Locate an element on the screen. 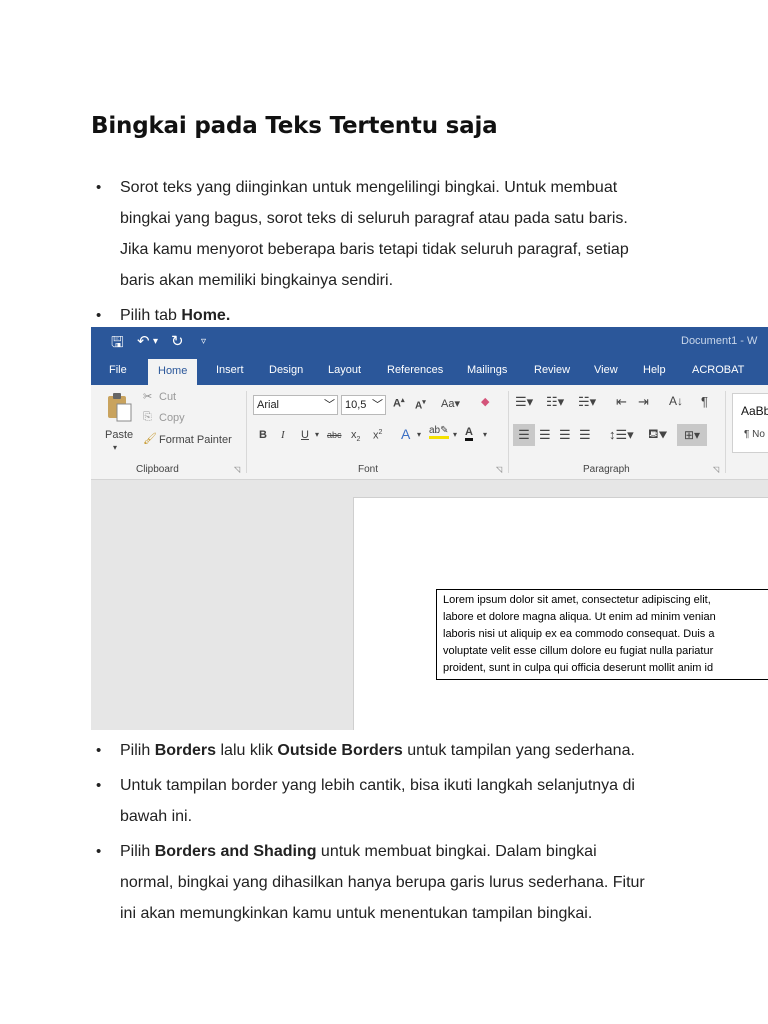 This screenshot has width=768, height=1024. shading-icon: ⛾▾ is located at coordinates (657, 435).